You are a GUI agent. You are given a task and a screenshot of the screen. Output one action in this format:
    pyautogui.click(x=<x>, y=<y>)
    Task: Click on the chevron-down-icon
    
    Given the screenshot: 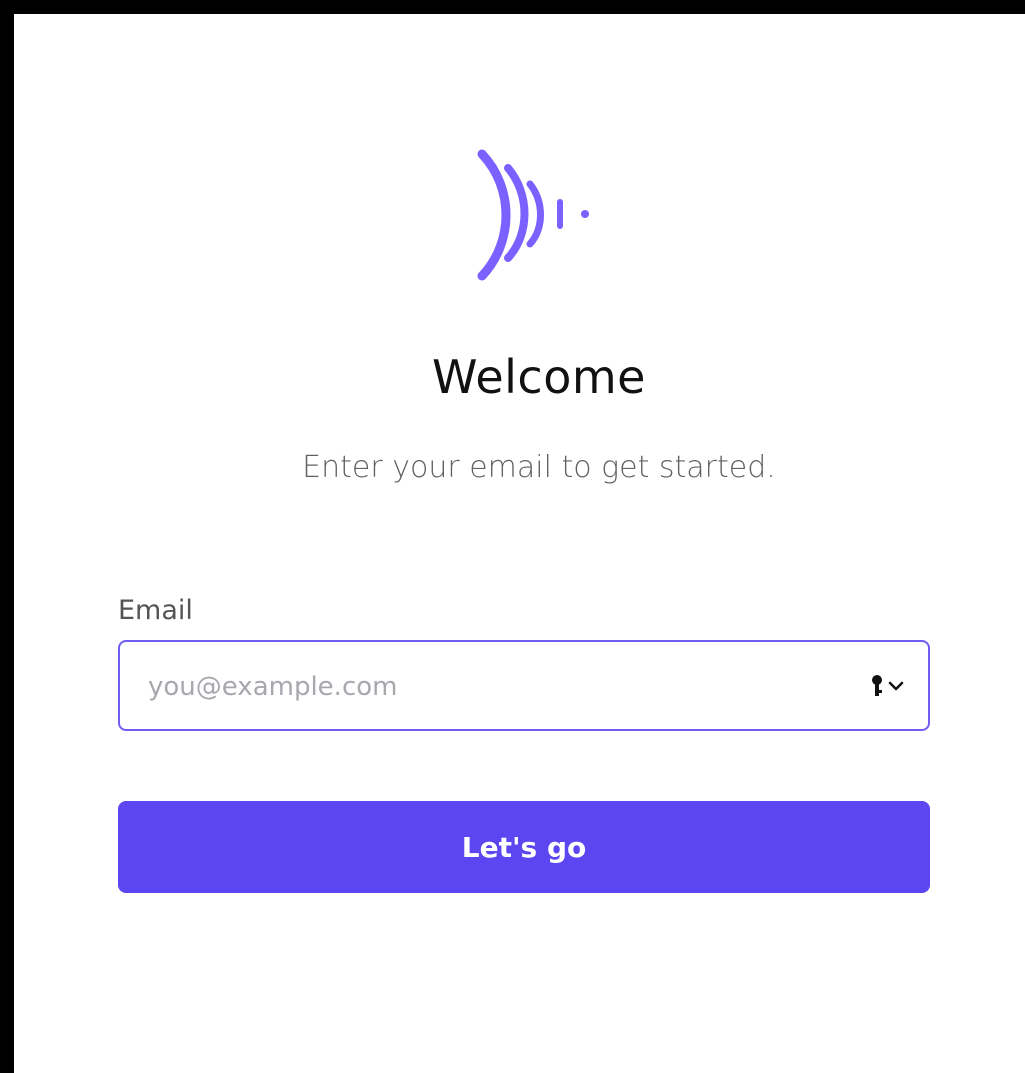 What is the action you would take?
    pyautogui.click(x=896, y=686)
    